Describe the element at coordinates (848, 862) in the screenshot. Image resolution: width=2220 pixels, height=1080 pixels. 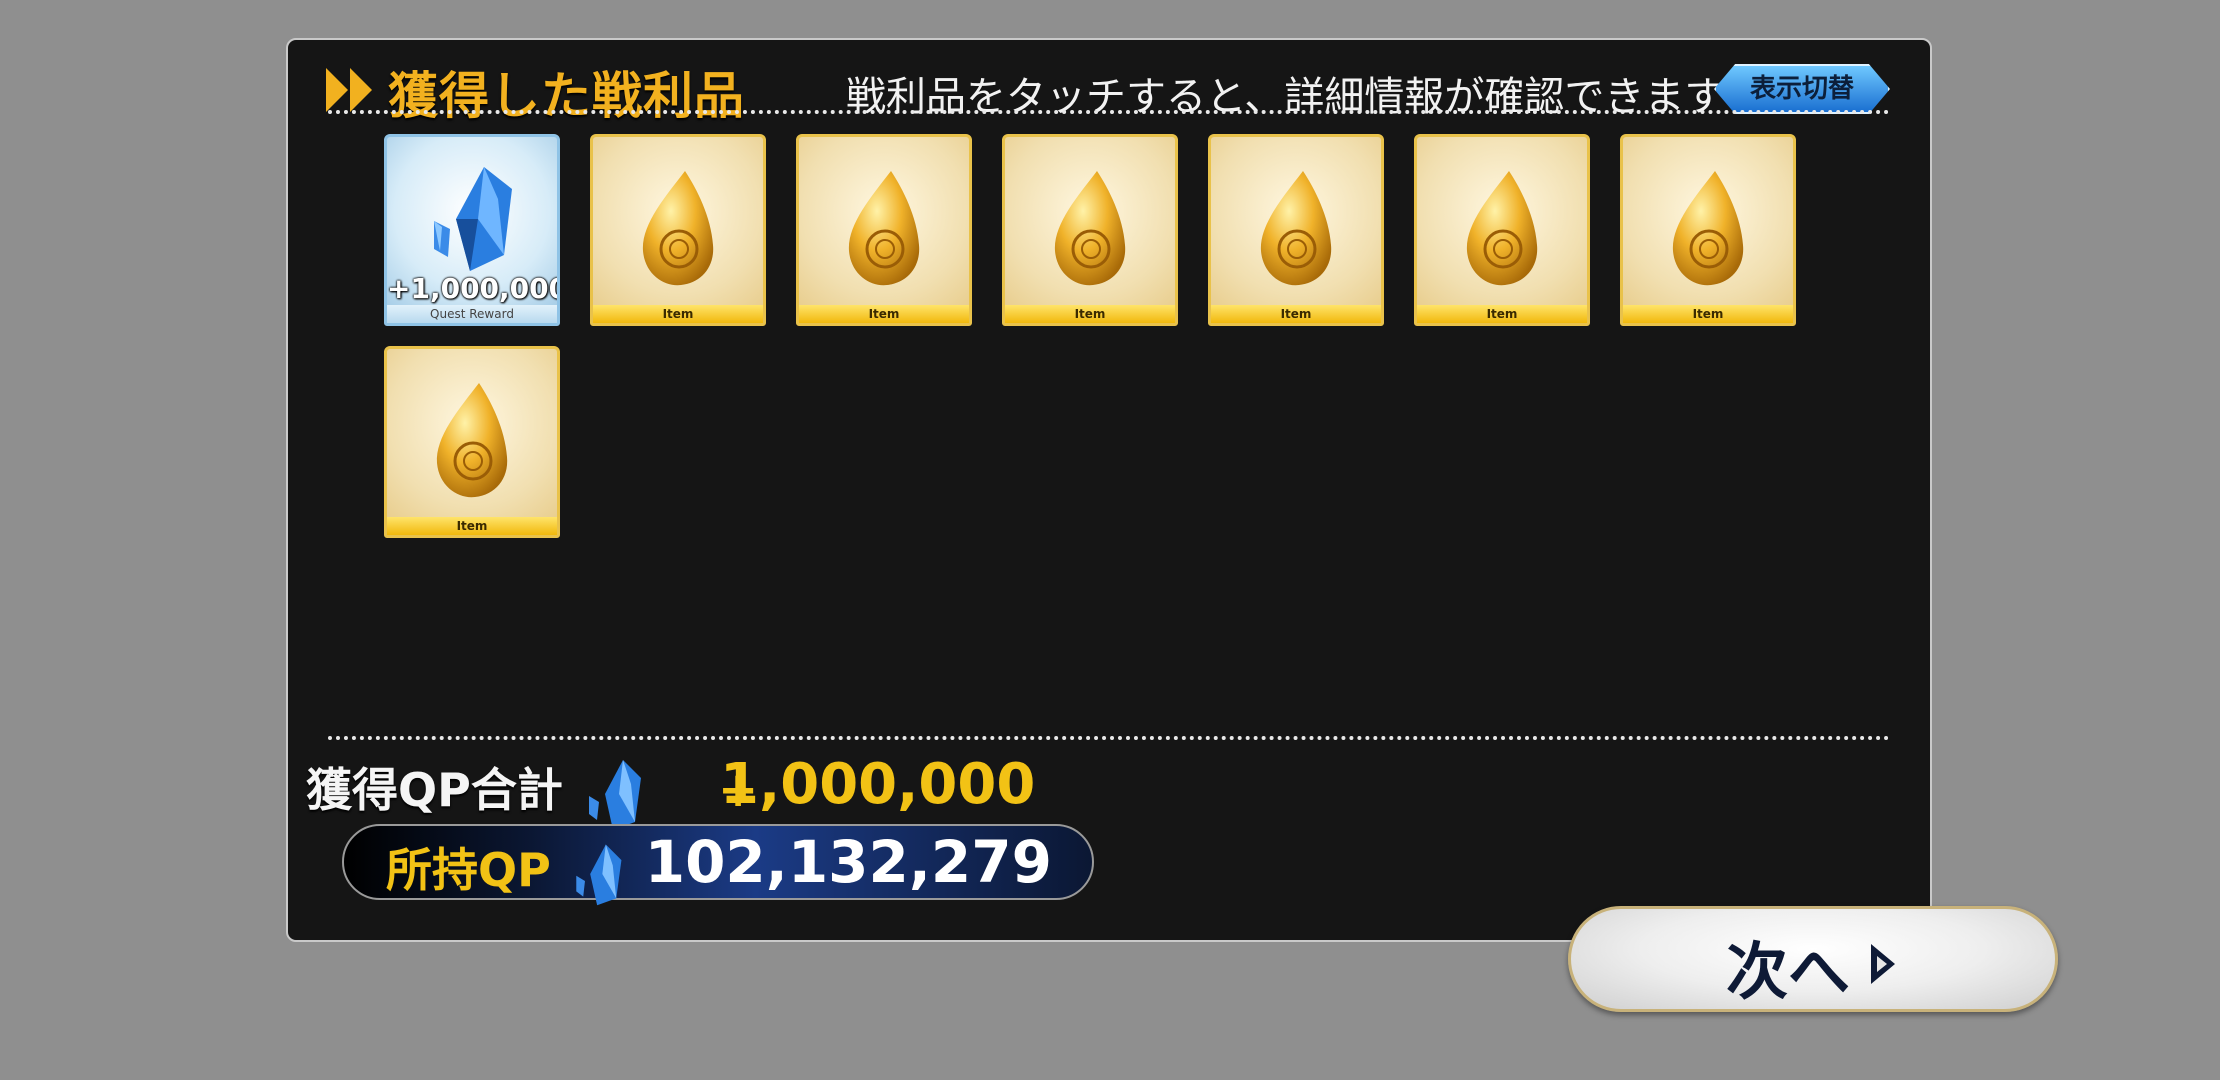
I see `owned-qp-value: 102,132,279` at that location.